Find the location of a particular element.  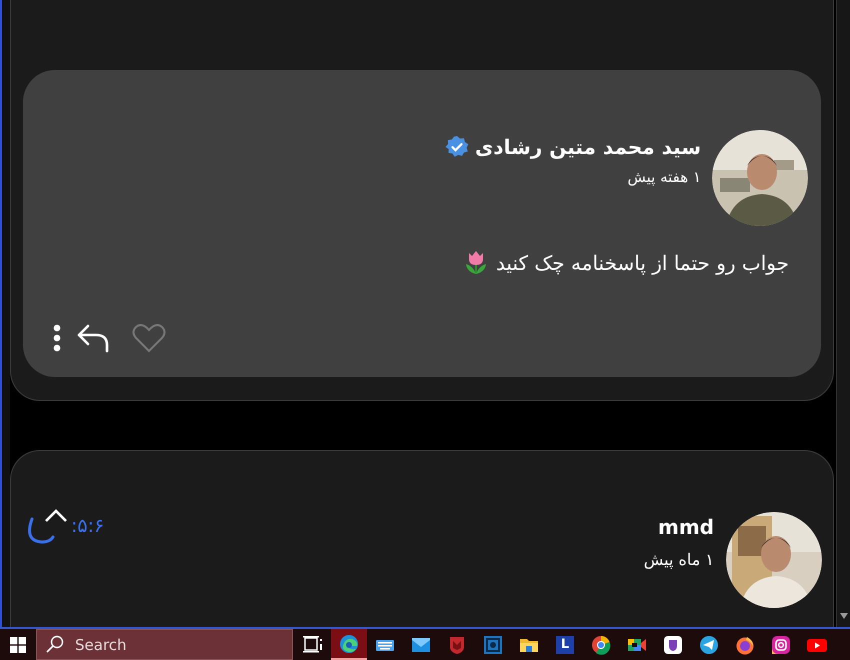

comment-text: جواب رو حتما از پاسخنامه چک کنید is located at coordinates (642, 263).